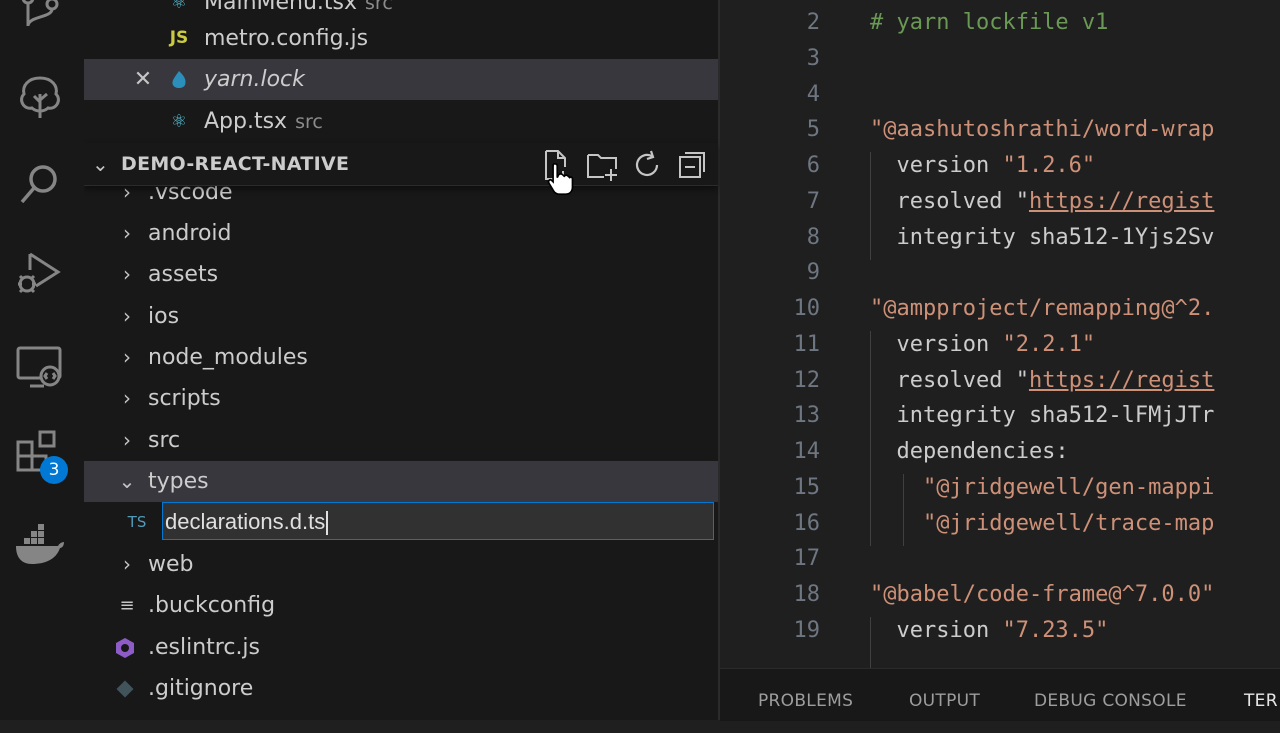 The height and width of the screenshot is (733, 1280). I want to click on run-debug-icon, so click(40, 272).